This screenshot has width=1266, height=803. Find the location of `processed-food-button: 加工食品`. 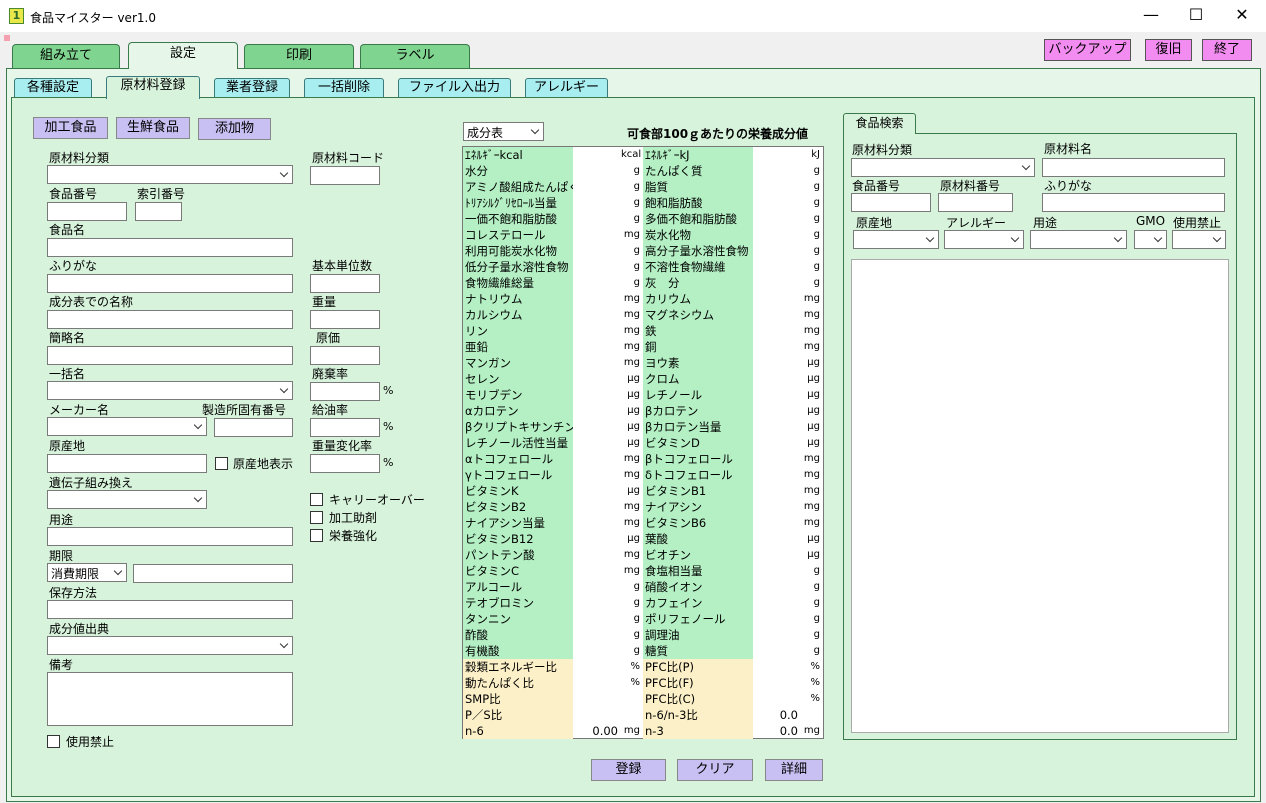

processed-food-button: 加工食品 is located at coordinates (70, 128).